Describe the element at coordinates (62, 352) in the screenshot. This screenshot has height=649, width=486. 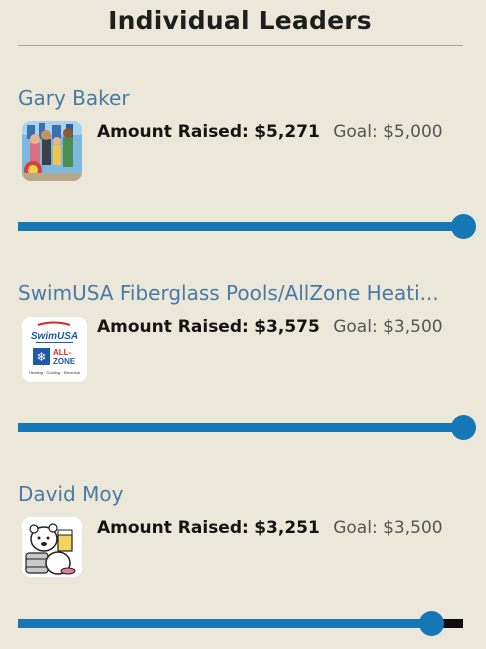
I see `svg-text: ALL-` at that location.